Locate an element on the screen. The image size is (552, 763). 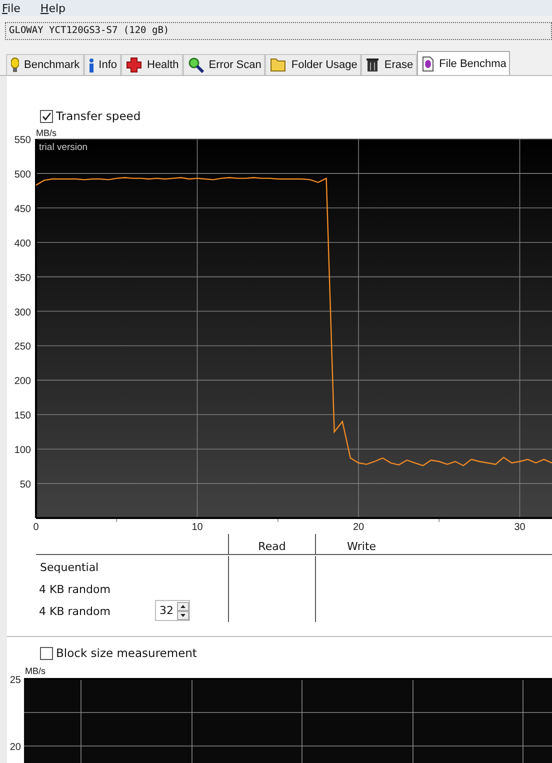
y-tick-label: 25 is located at coordinates (15, 680).